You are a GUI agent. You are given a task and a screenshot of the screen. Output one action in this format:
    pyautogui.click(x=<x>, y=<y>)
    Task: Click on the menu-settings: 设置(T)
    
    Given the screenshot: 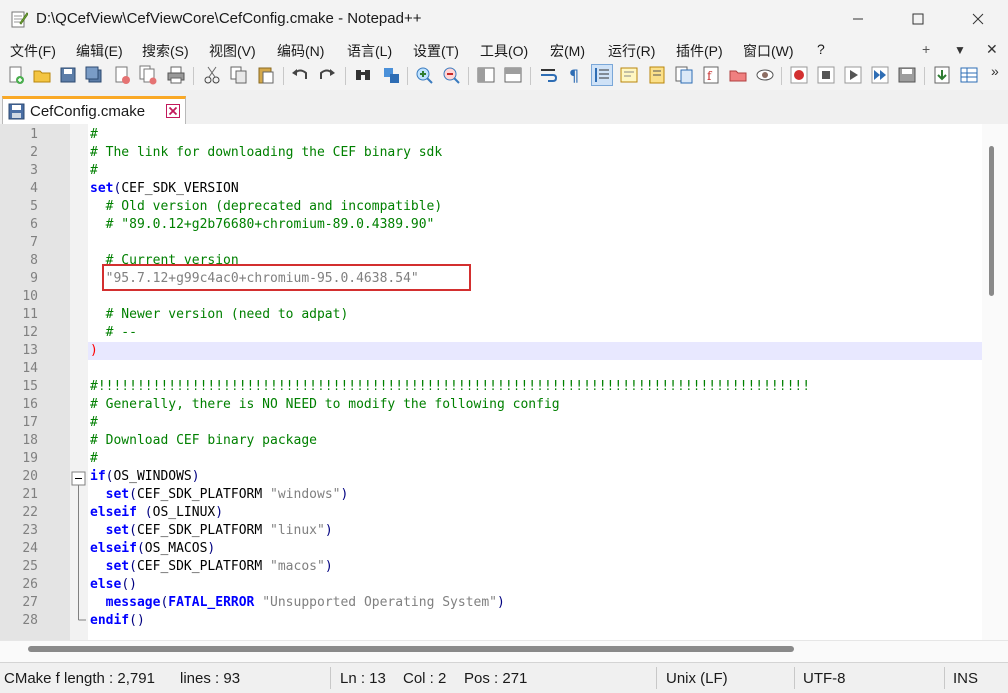 What is the action you would take?
    pyautogui.click(x=436, y=51)
    